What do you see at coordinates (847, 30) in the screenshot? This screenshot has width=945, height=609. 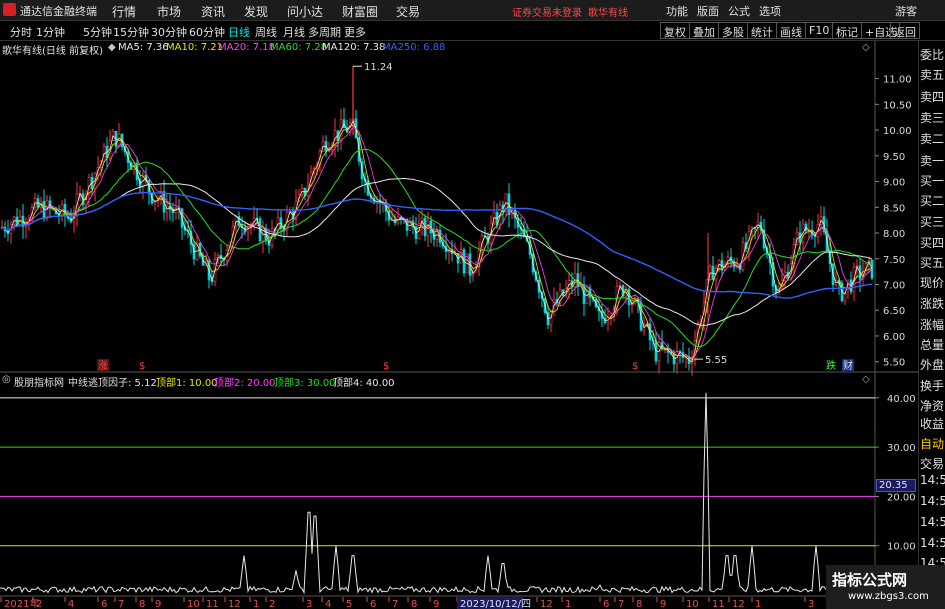 I see `mark-button: 标记` at bounding box center [847, 30].